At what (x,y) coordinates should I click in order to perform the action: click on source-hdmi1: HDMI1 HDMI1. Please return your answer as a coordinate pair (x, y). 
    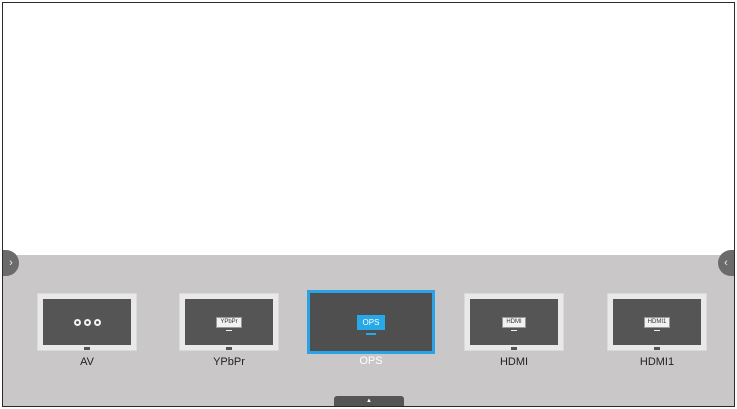
    Looking at the image, I should click on (657, 331).